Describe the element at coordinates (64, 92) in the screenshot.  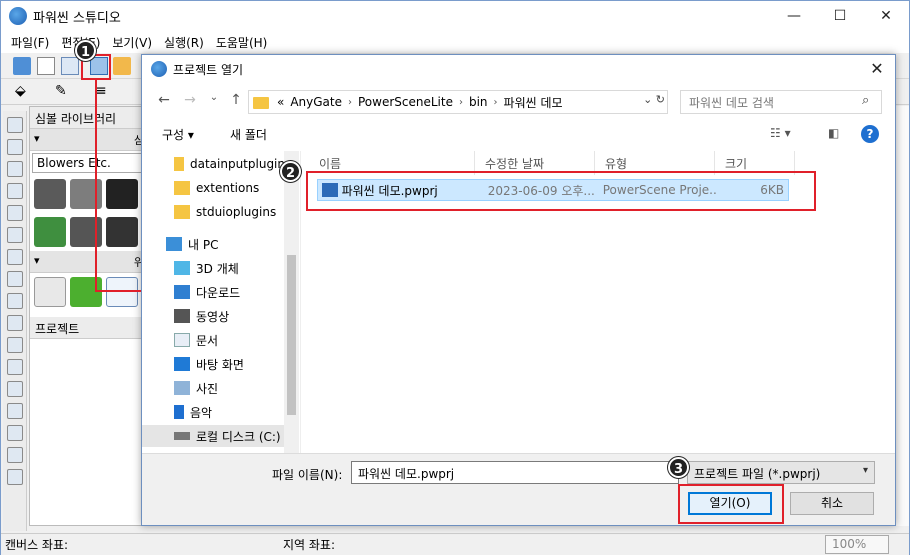
I see `line-color-icon: ✎` at that location.